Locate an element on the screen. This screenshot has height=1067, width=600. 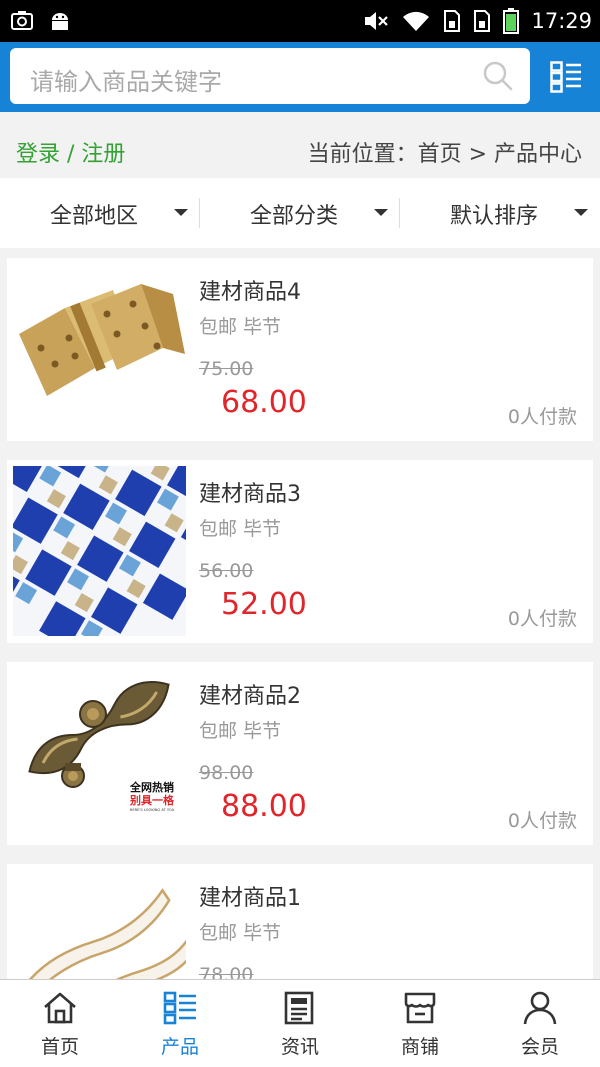
product-card: 建材商品1 包邮 毕节 78.00 is located at coordinates (300, 921).